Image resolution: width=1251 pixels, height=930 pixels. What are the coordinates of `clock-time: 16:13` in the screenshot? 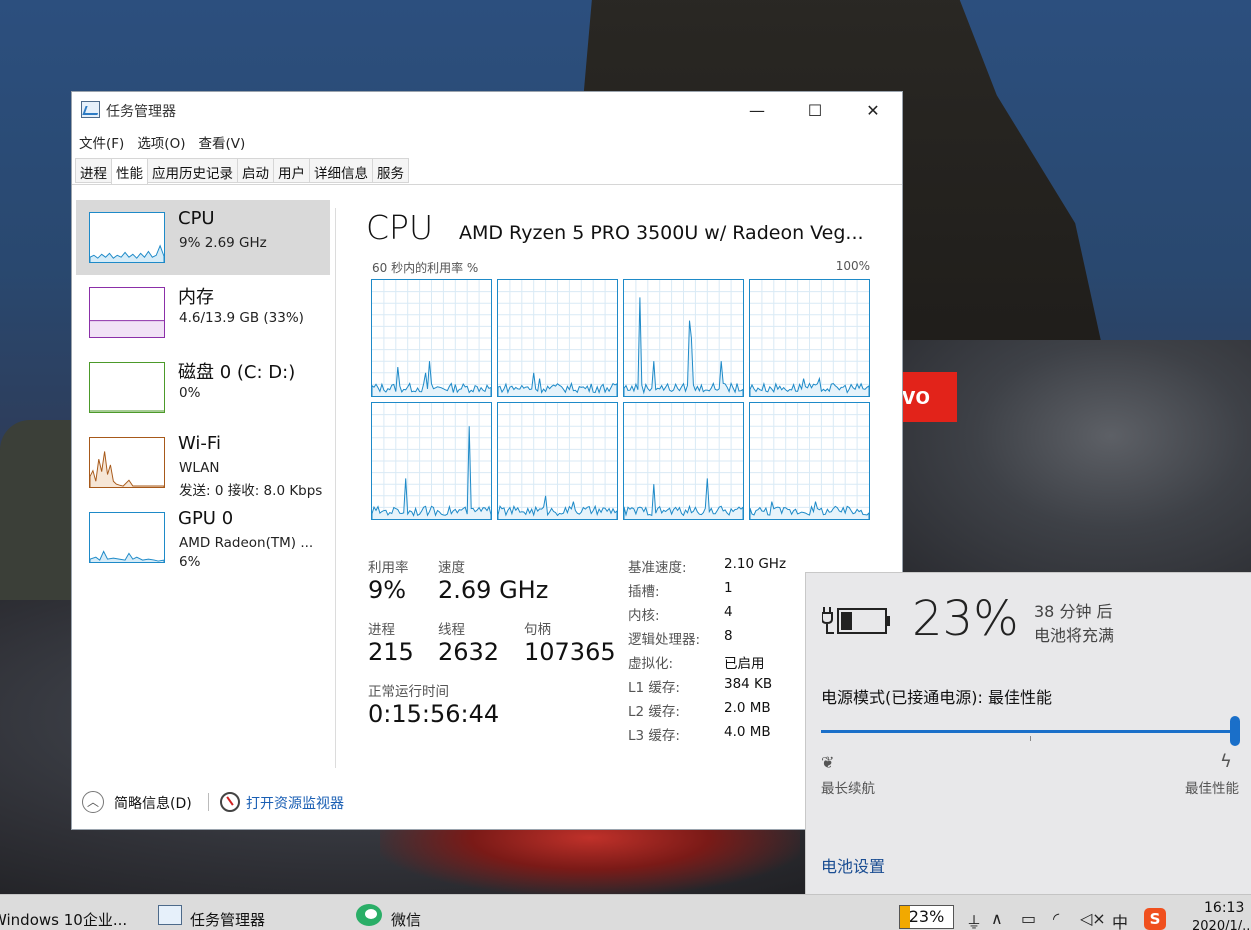 It's located at (1224, 908).